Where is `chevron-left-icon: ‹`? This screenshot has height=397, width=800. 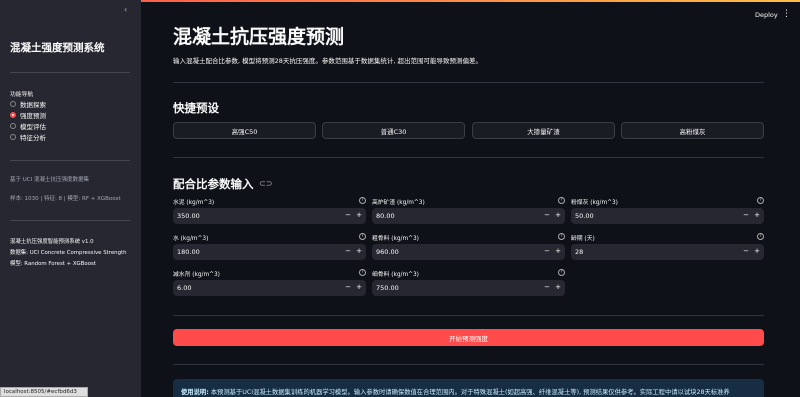 chevron-left-icon: ‹ is located at coordinates (125, 9).